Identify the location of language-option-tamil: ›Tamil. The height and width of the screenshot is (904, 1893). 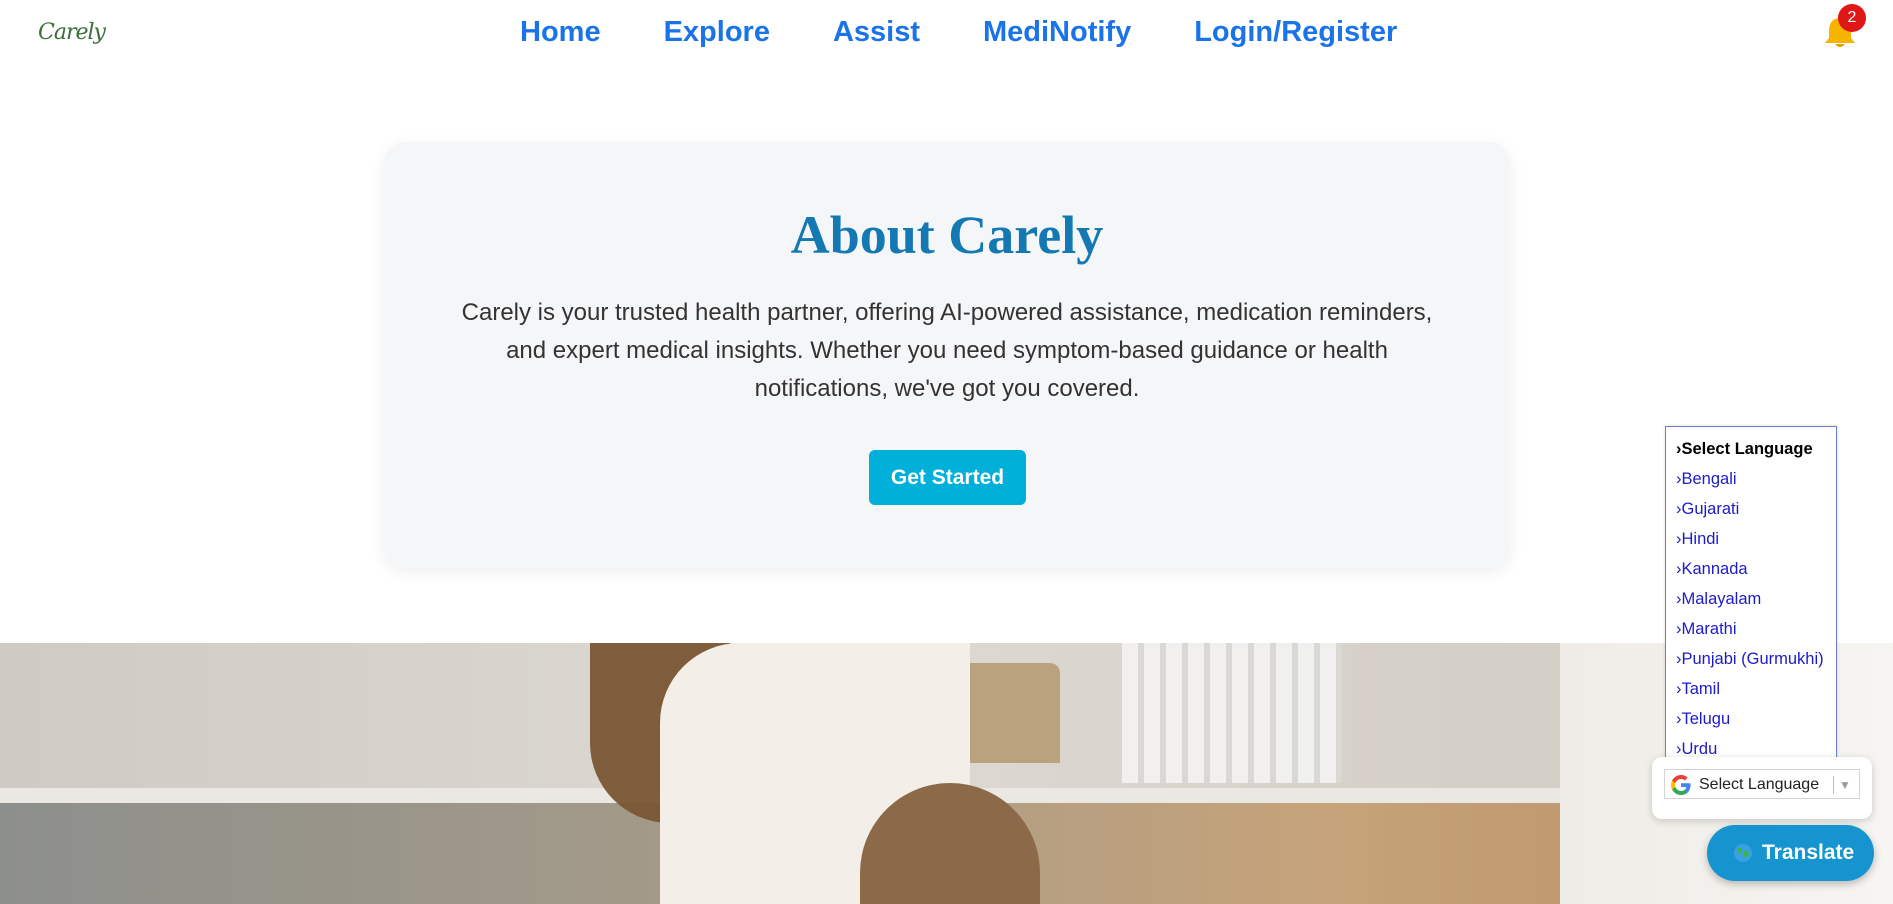
(1751, 689).